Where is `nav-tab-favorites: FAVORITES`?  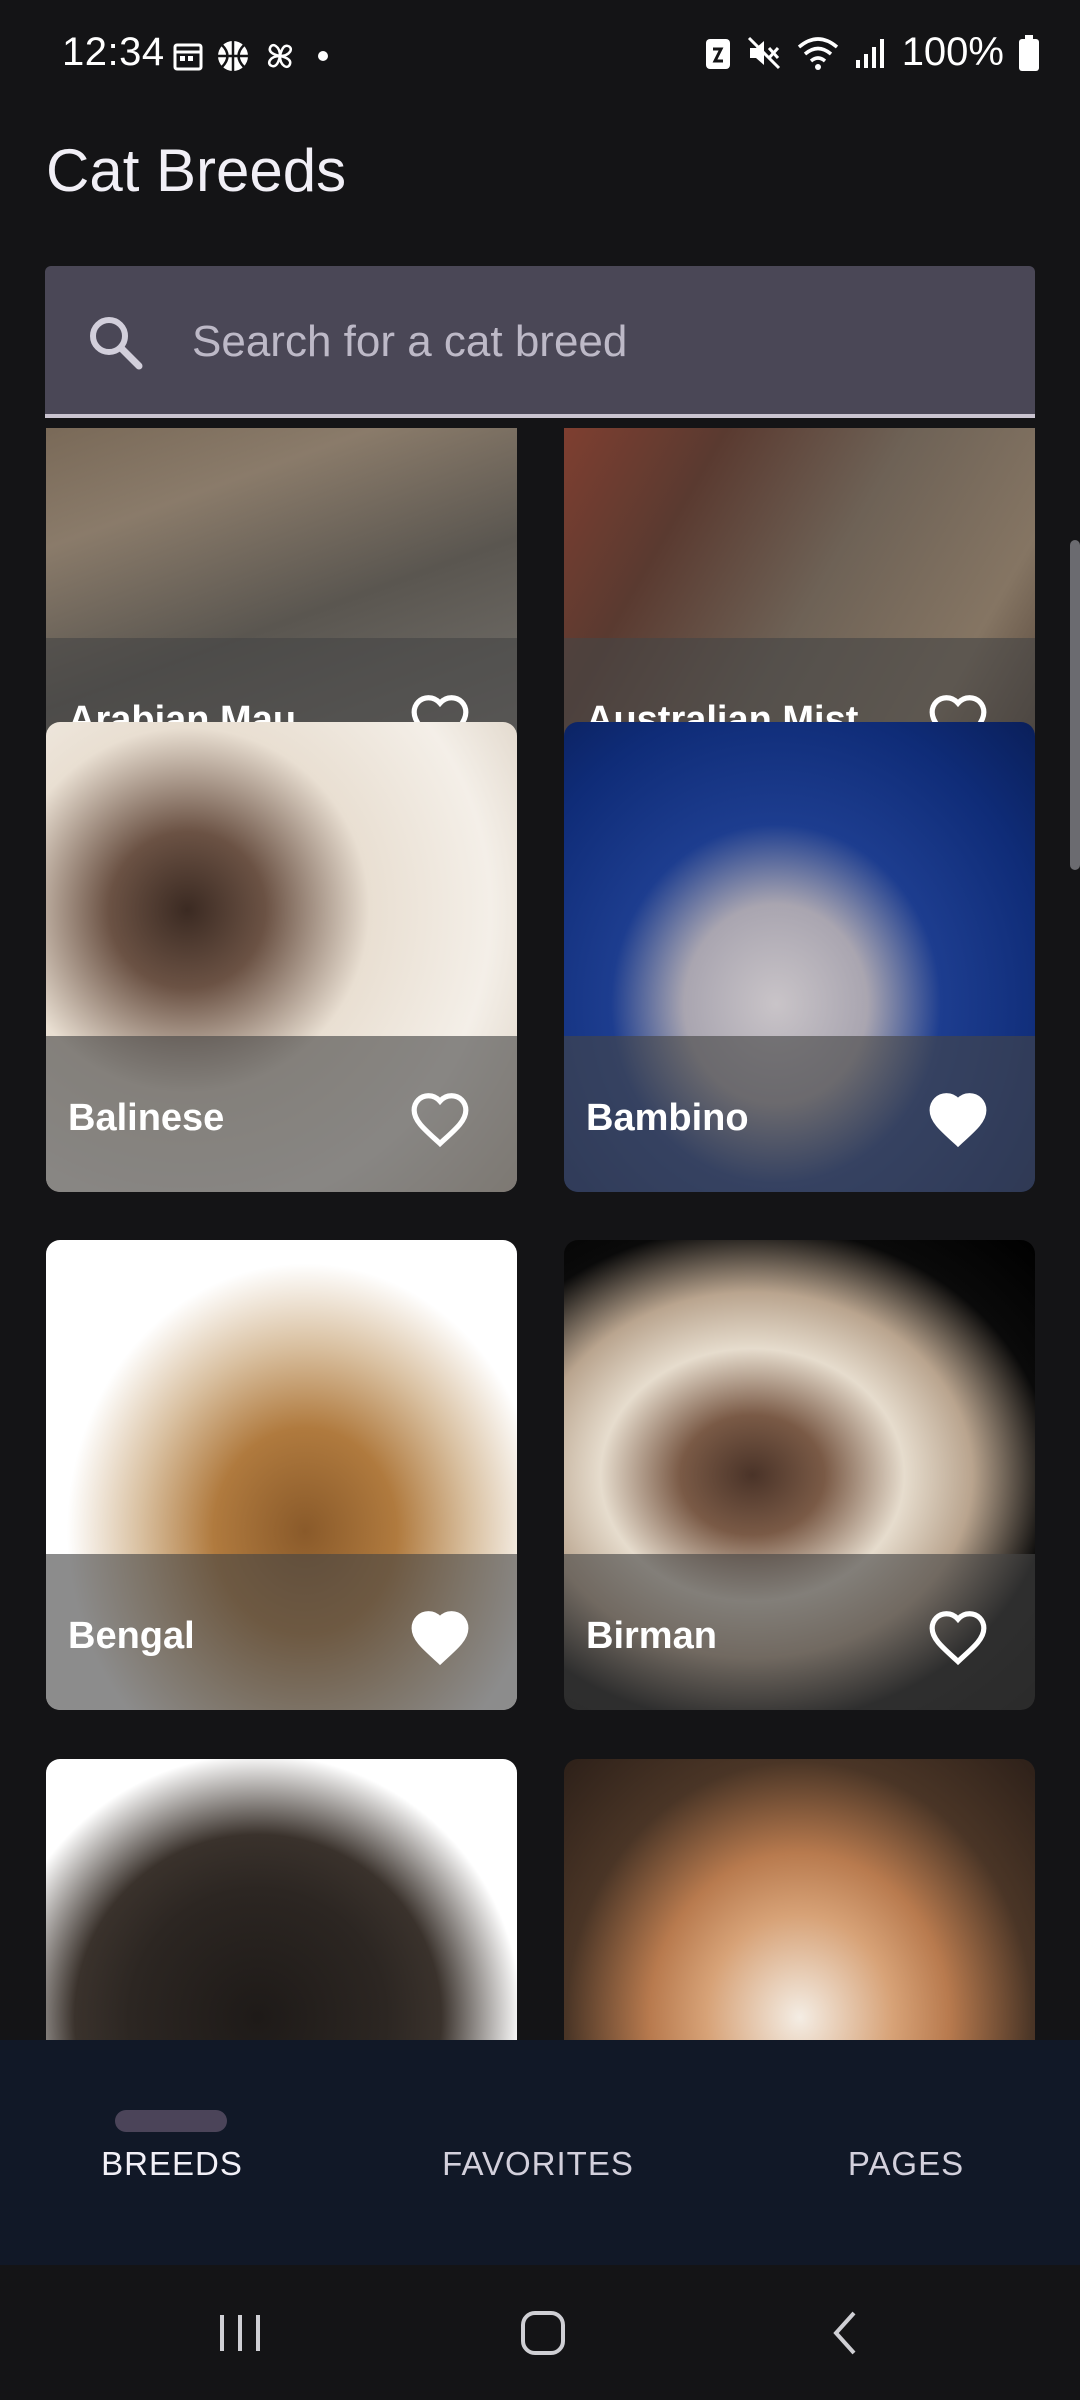 nav-tab-favorites: FAVORITES is located at coordinates (538, 2152).